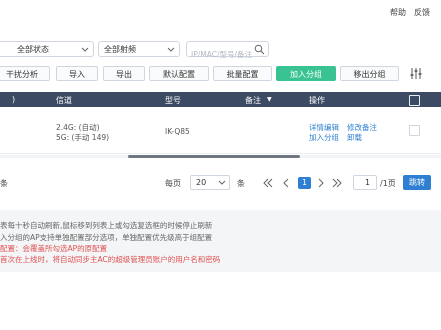  What do you see at coordinates (110, 259) in the screenshot?
I see `notice-line-4: 首次在上线时，将自动同步主AC的超级管理员账户的用户名和密码` at bounding box center [110, 259].